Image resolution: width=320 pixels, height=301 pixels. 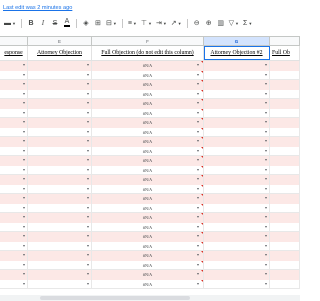 I want to click on horizontal-align-icon: ≡ ▼, so click(x=132, y=23).